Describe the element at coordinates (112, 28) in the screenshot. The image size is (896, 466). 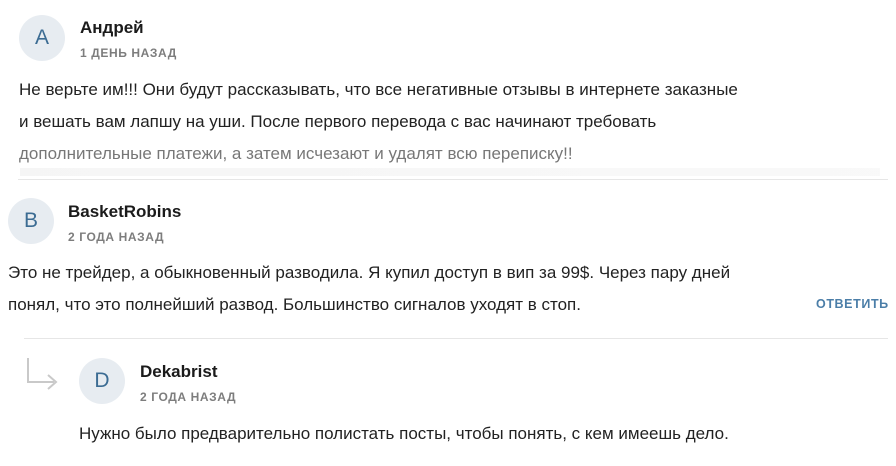
I see `comment-author: Андрей` at that location.